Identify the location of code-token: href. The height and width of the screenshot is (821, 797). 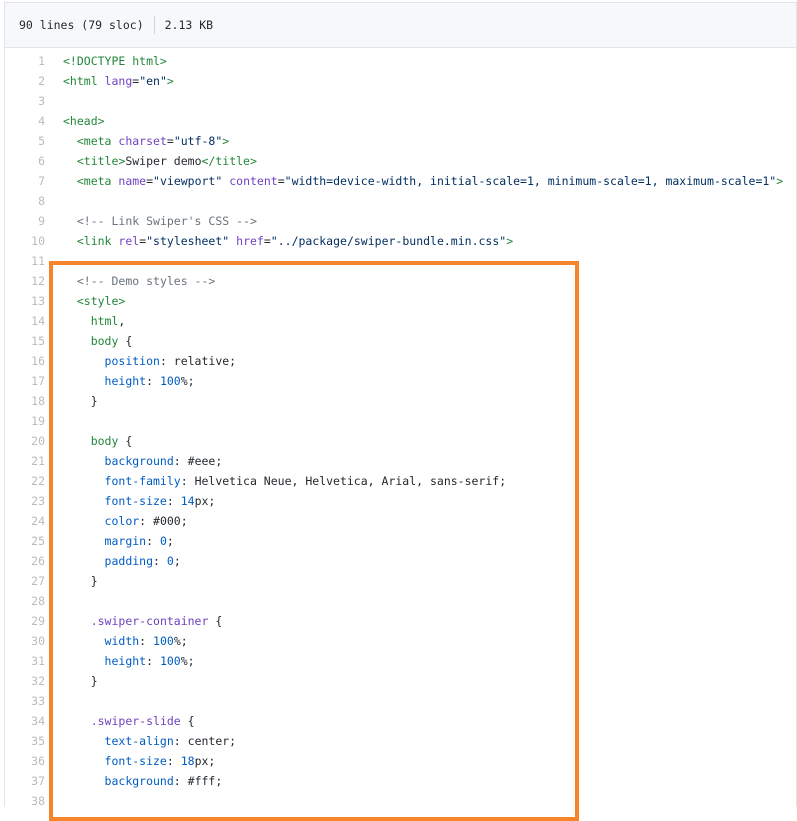
(250, 241).